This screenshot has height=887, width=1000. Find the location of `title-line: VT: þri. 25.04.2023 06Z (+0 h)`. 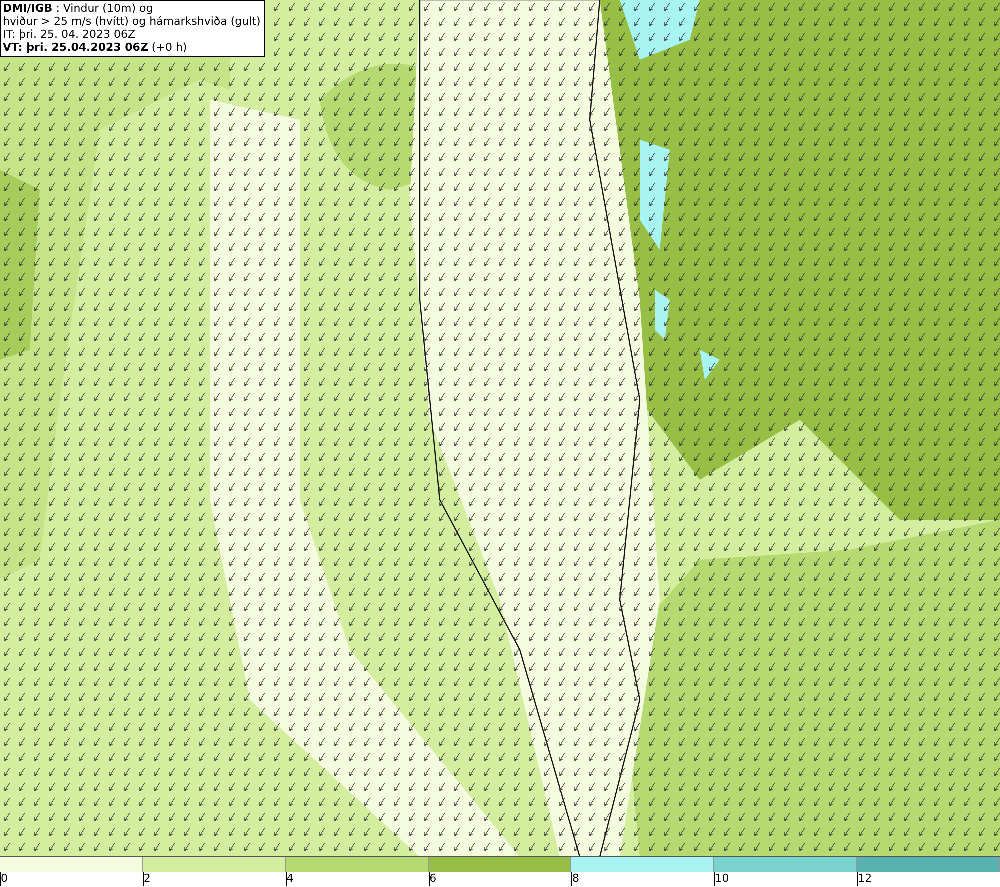

title-line: VT: þri. 25.04.2023 06Z (+0 h) is located at coordinates (95, 47).